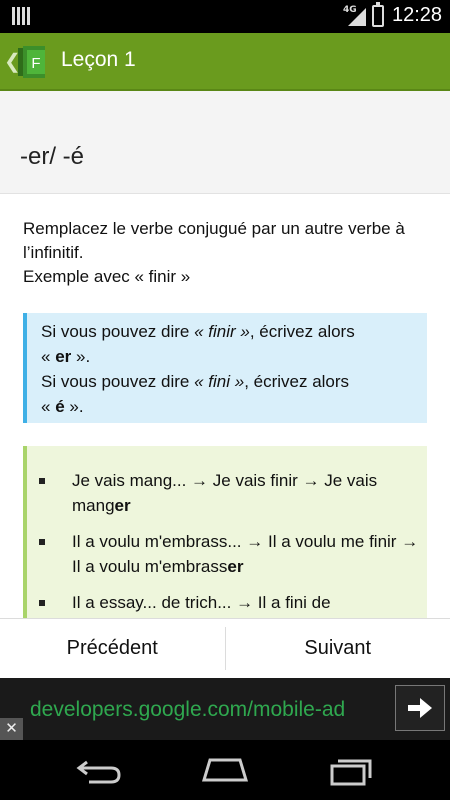 The image size is (450, 800). I want to click on ad-url: developers.google.com/mobile-ad, so click(210, 710).